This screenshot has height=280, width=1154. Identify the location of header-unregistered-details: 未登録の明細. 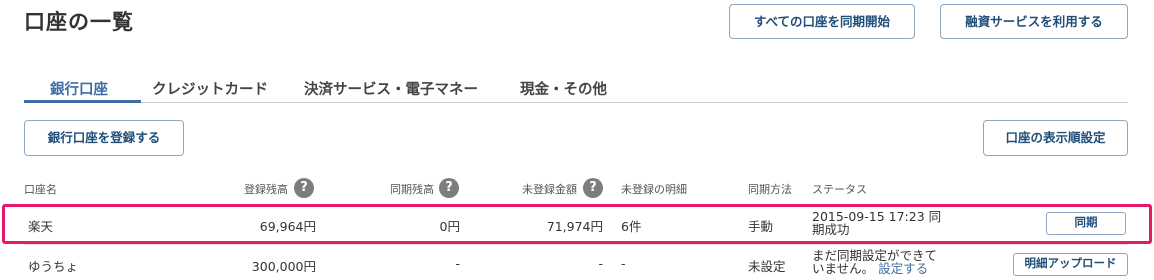
(654, 189).